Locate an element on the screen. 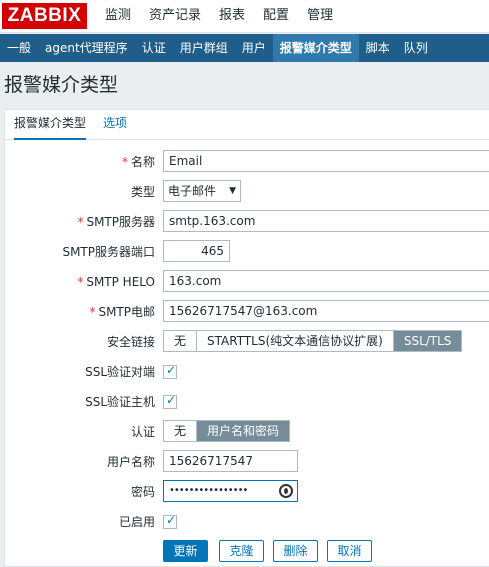 This screenshot has height=567, width=489. ssl-verify-peer-label: SSL验证对端 is located at coordinates (120, 372).